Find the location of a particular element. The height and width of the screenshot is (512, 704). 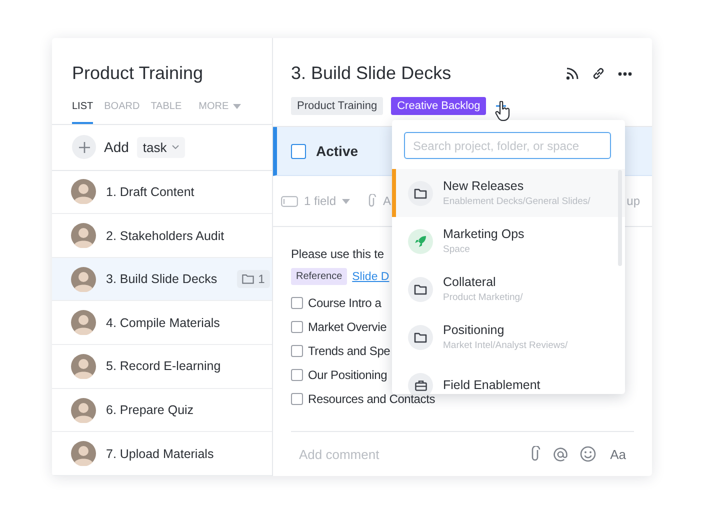

task-row: 5. Record E-learning is located at coordinates (162, 367).